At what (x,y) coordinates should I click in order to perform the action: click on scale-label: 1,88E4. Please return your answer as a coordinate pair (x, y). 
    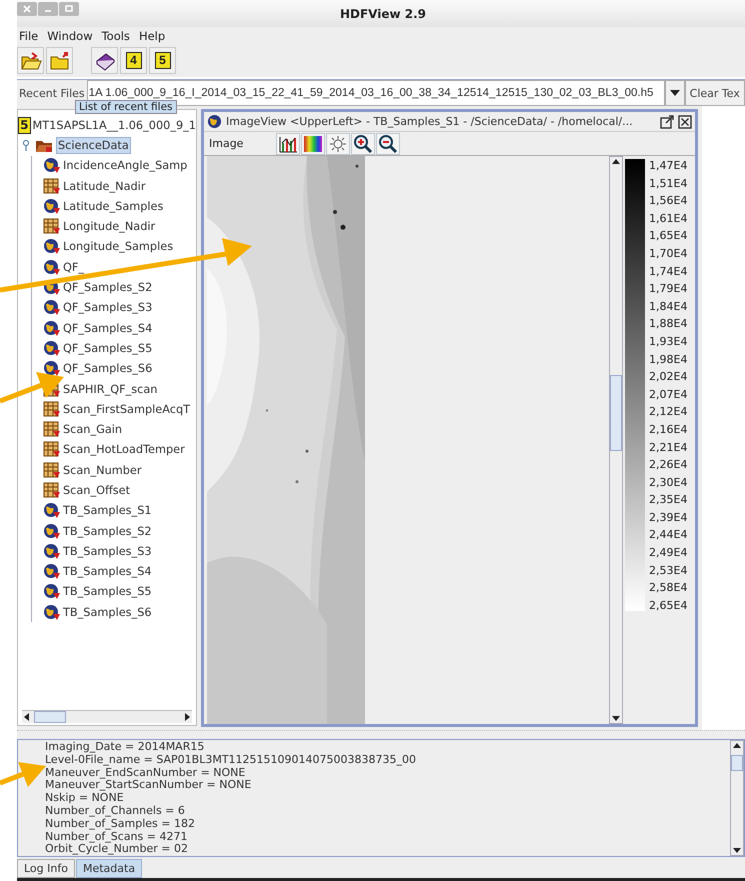
    Looking at the image, I should click on (668, 324).